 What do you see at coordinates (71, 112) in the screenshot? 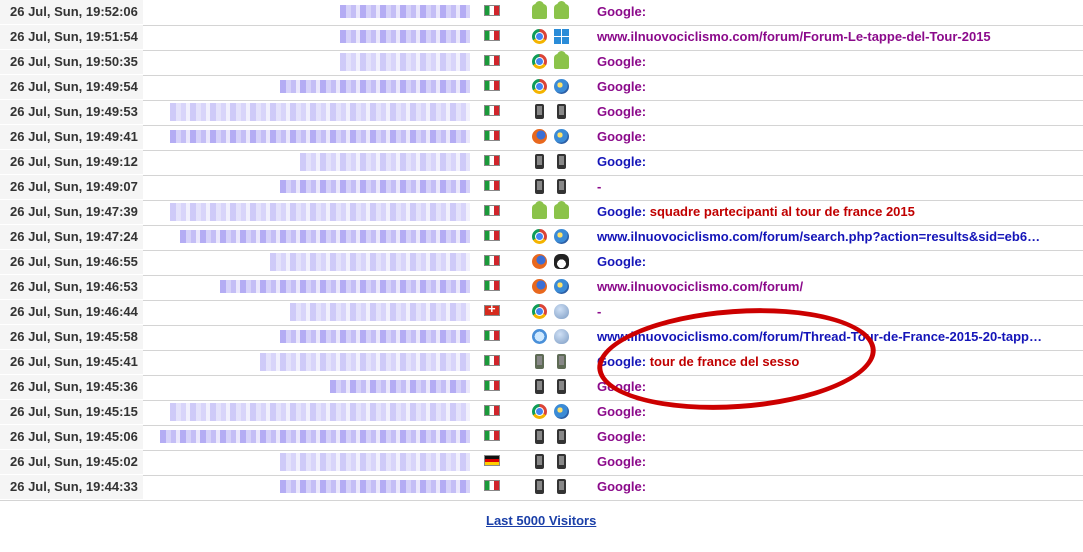
I see `visit-time: 26 Jul, Sun, 19:49:53` at bounding box center [71, 112].